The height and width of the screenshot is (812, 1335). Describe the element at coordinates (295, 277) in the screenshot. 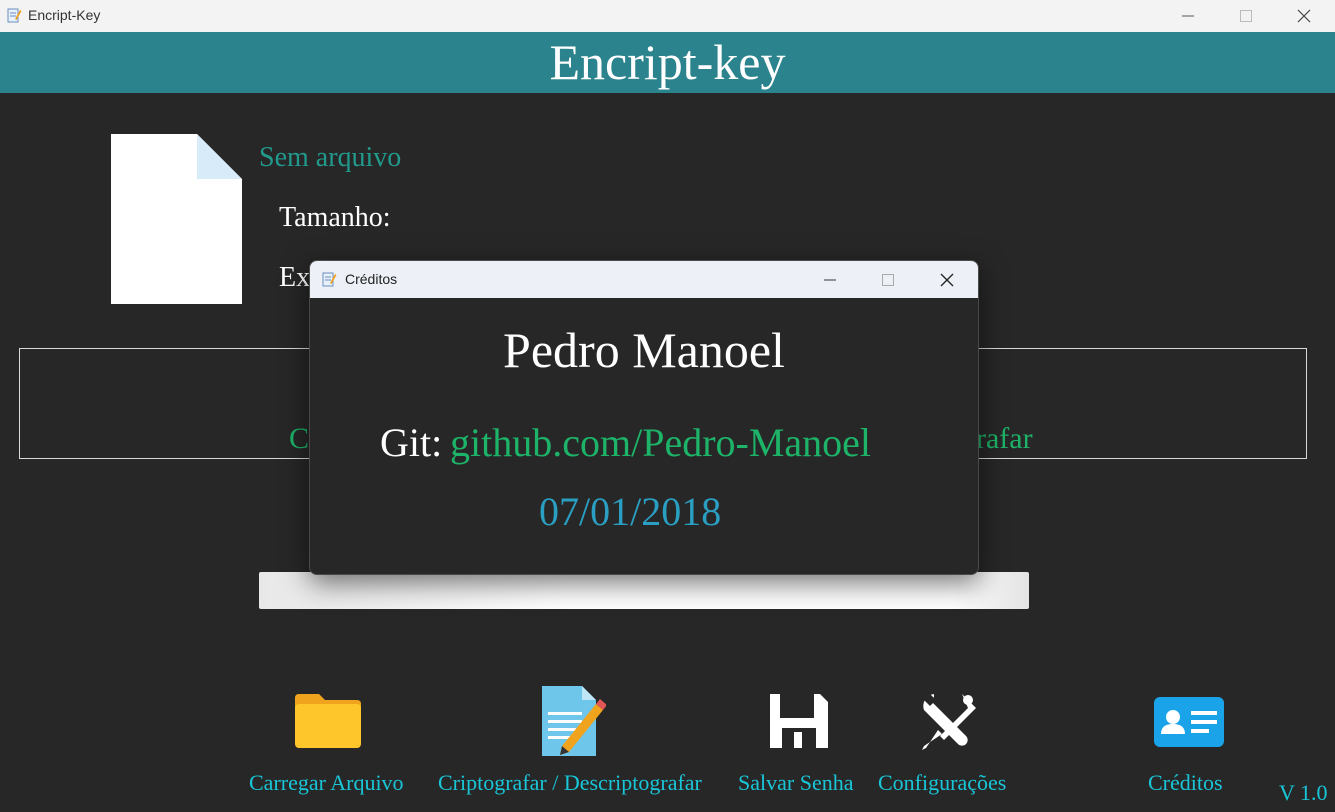

I see `file-extension-label: Ex` at that location.